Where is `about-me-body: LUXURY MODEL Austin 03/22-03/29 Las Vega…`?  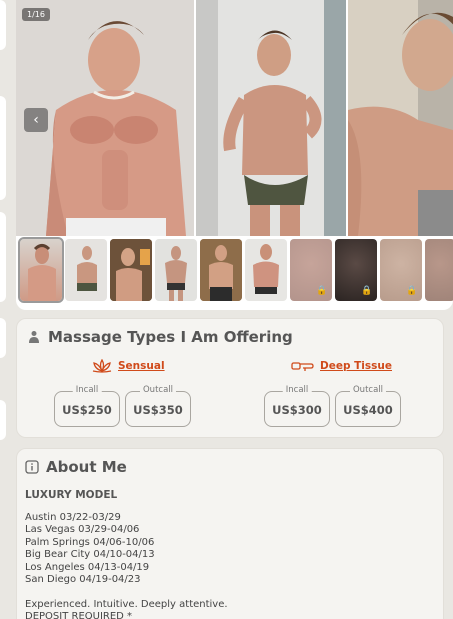
about-me-body: LUXURY MODEL Austin 03/22-03/29 Las Vega… is located at coordinates (126, 554).